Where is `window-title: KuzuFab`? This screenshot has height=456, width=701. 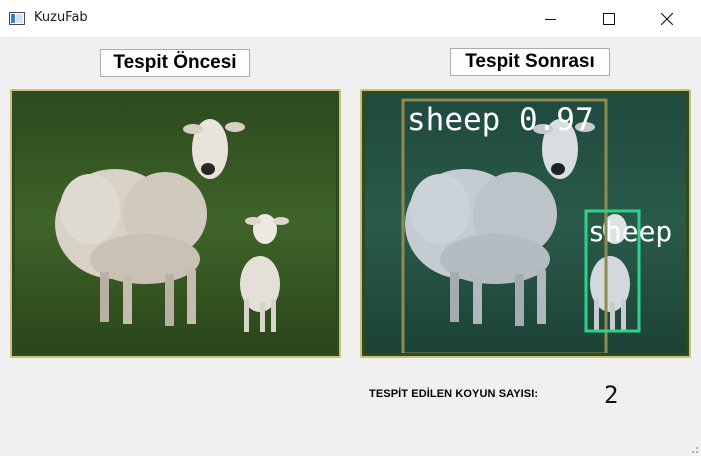
window-title: KuzuFab is located at coordinates (61, 17).